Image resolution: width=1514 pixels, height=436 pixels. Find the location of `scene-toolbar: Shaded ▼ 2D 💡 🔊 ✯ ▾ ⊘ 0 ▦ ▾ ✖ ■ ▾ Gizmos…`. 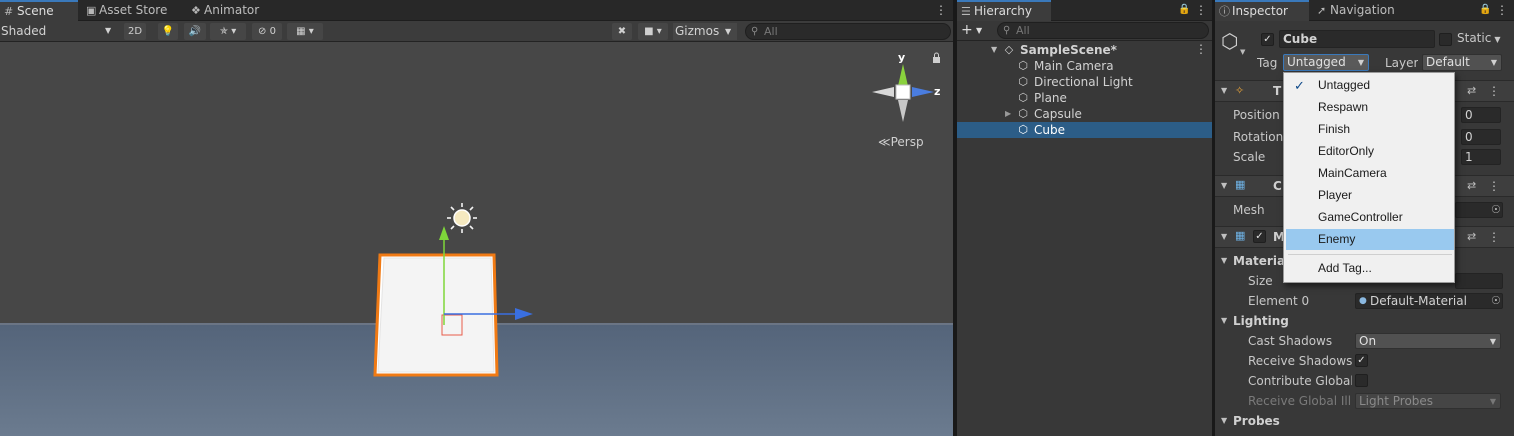

scene-toolbar: Shaded ▼ 2D 💡 🔊 ✯ ▾ ⊘ 0 ▦ ▾ ✖ ■ ▾ Gizmos… is located at coordinates (476, 31).